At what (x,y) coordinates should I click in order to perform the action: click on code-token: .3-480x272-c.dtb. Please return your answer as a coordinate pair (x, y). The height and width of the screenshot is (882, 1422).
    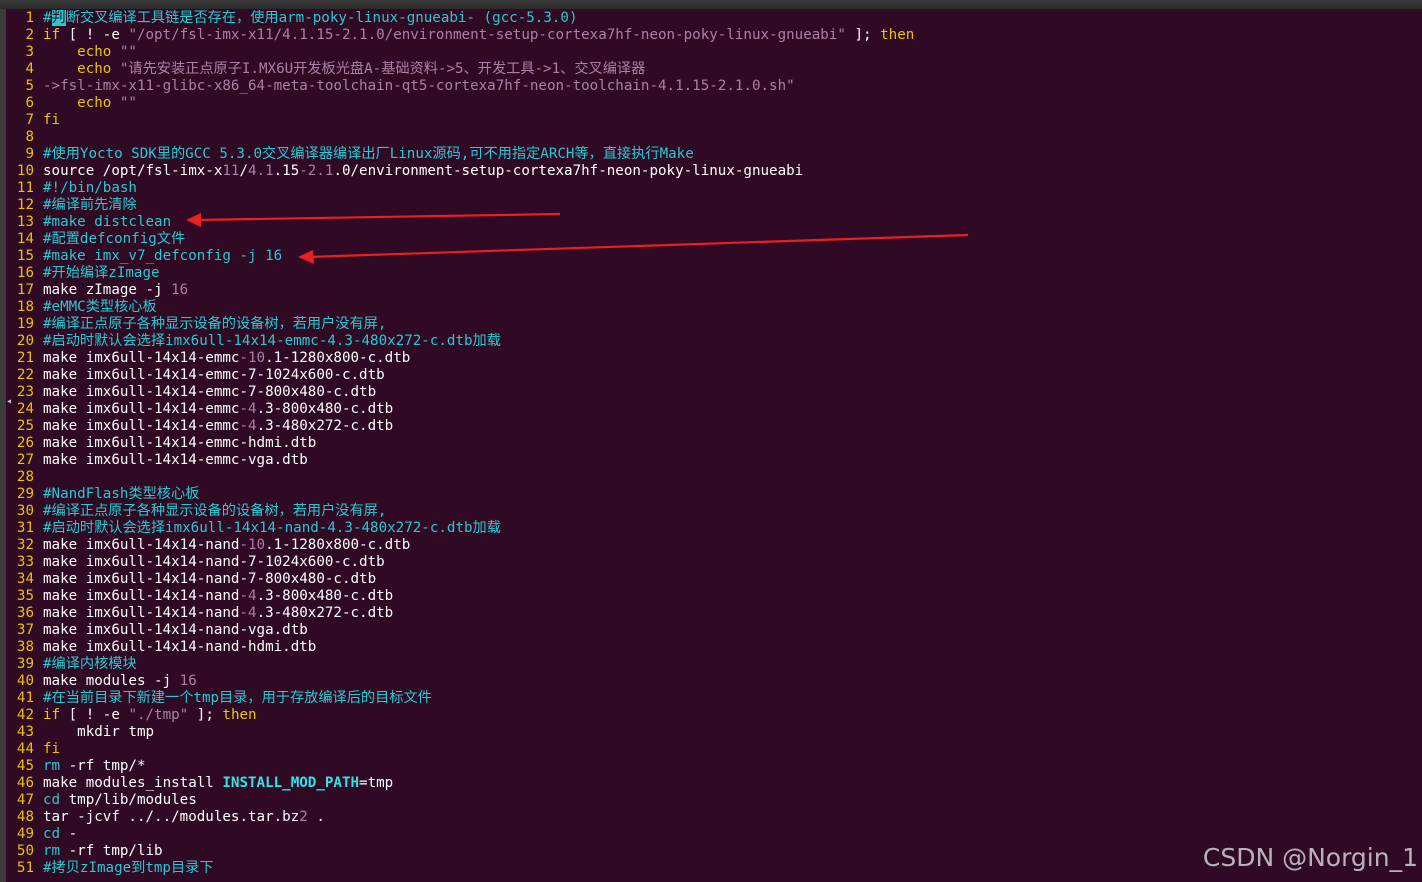
    Looking at the image, I should click on (325, 613).